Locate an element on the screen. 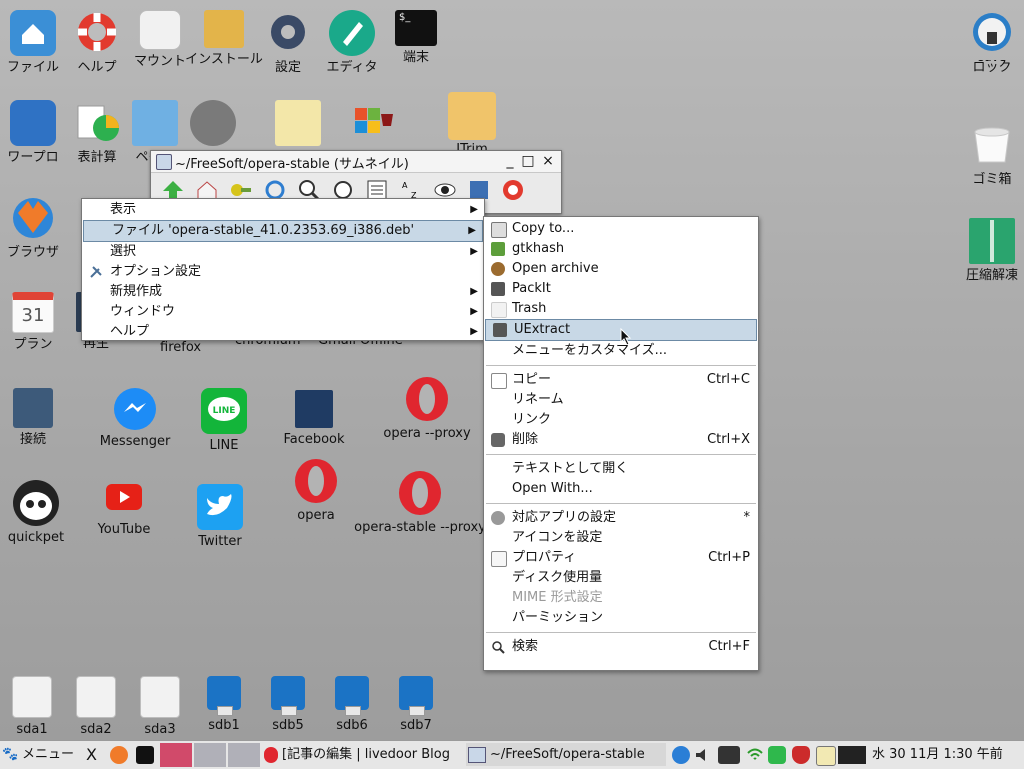  menu-item-disk-usage: ディスク使用量 is located at coordinates (621, 578).